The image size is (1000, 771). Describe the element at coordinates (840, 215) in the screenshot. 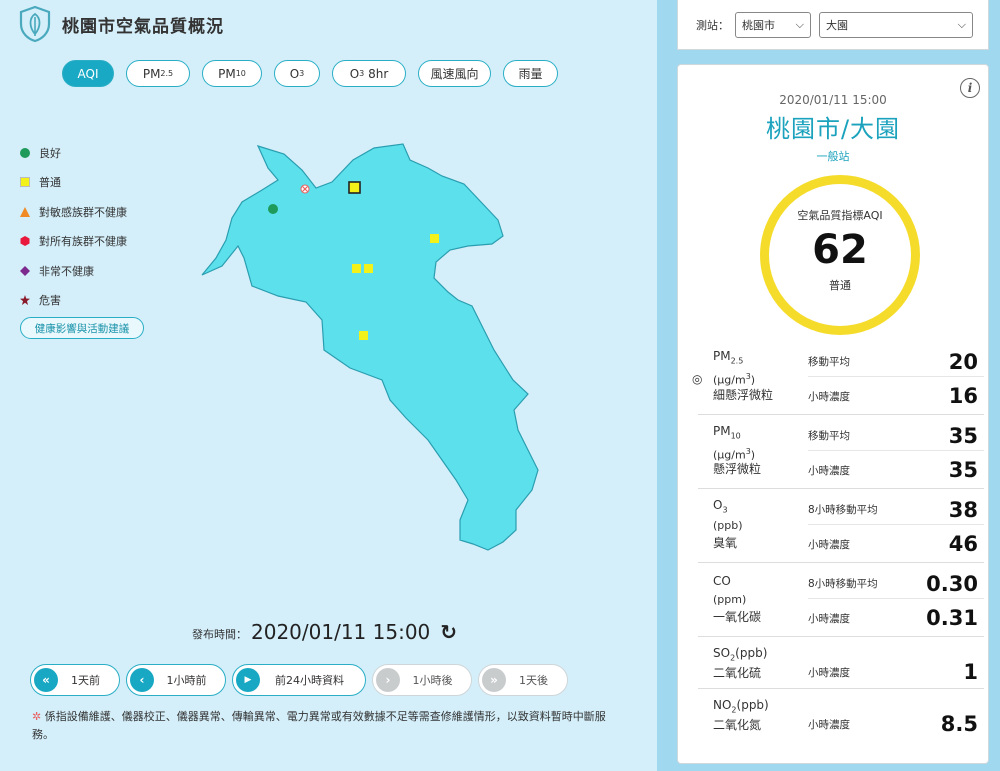

I see `aqi-label: 空氣品質指標AQI` at that location.